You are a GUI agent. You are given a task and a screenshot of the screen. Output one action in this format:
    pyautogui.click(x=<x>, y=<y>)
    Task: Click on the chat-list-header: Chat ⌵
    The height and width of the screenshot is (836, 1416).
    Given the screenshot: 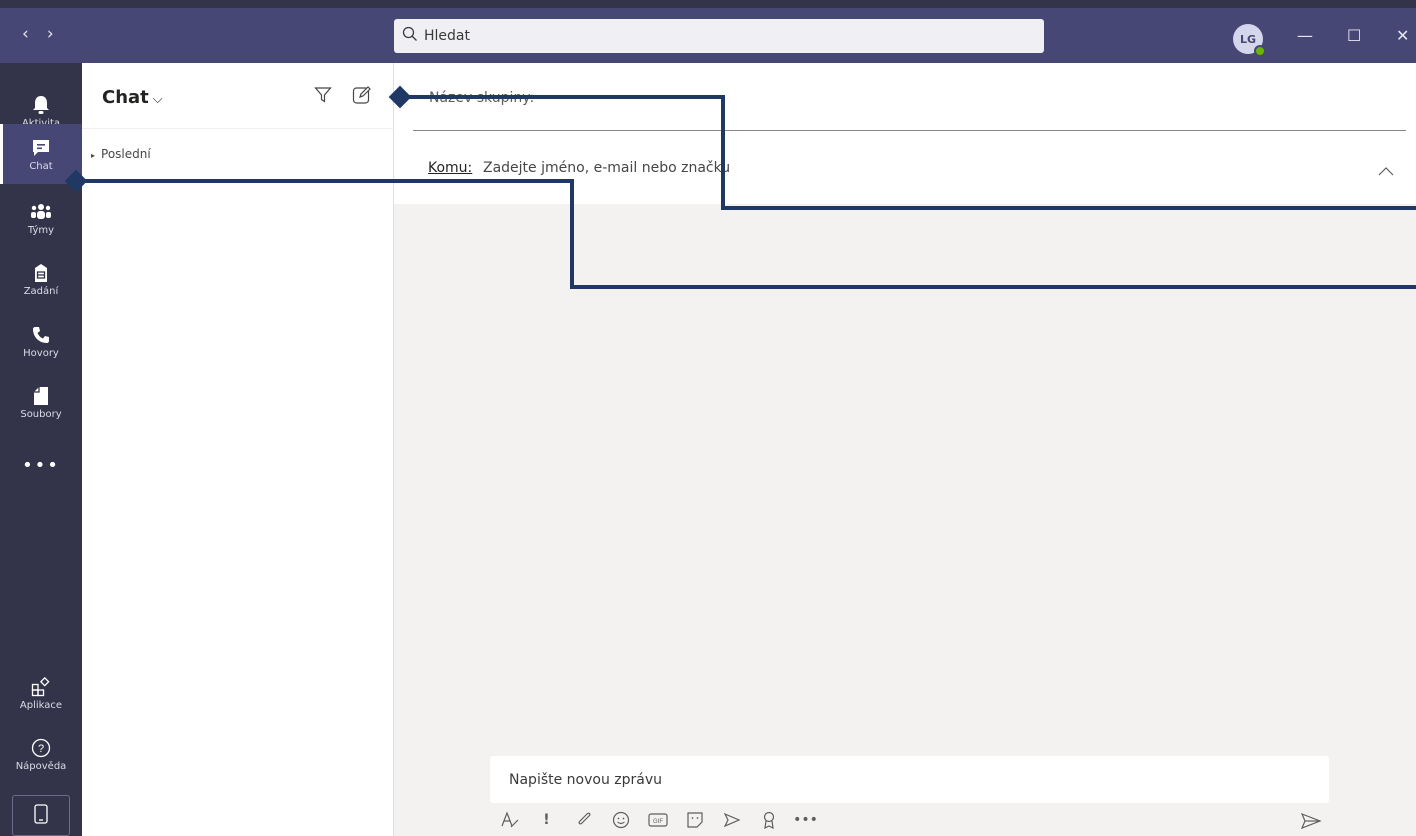 What is the action you would take?
    pyautogui.click(x=238, y=96)
    